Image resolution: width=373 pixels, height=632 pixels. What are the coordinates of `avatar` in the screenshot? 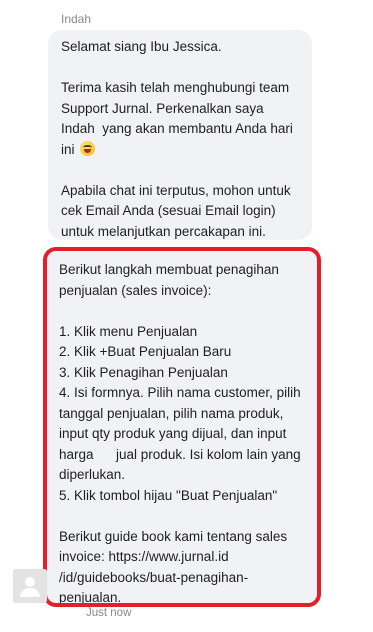 It's located at (30, 586).